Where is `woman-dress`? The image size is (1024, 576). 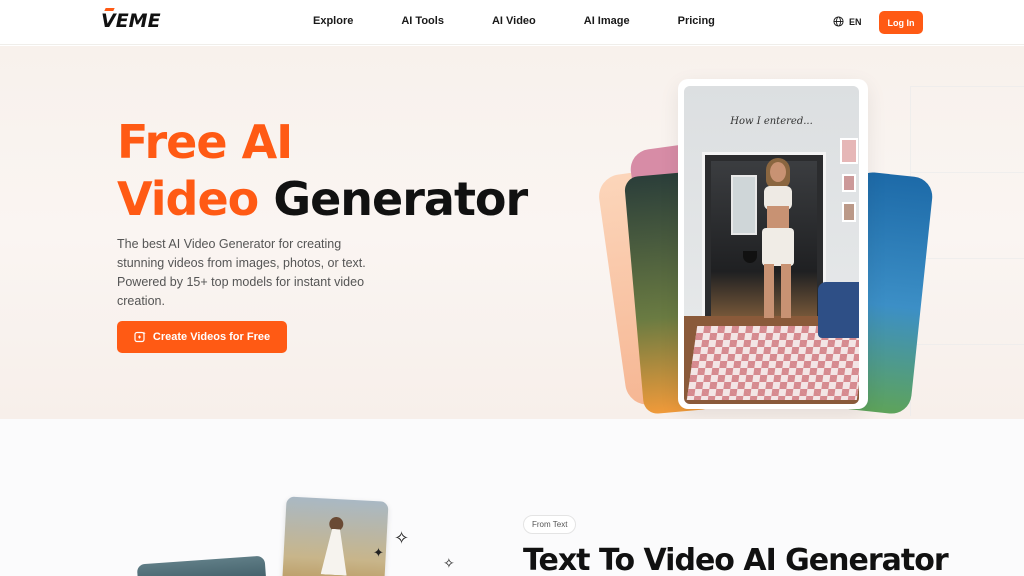
woman-dress is located at coordinates (335, 551).